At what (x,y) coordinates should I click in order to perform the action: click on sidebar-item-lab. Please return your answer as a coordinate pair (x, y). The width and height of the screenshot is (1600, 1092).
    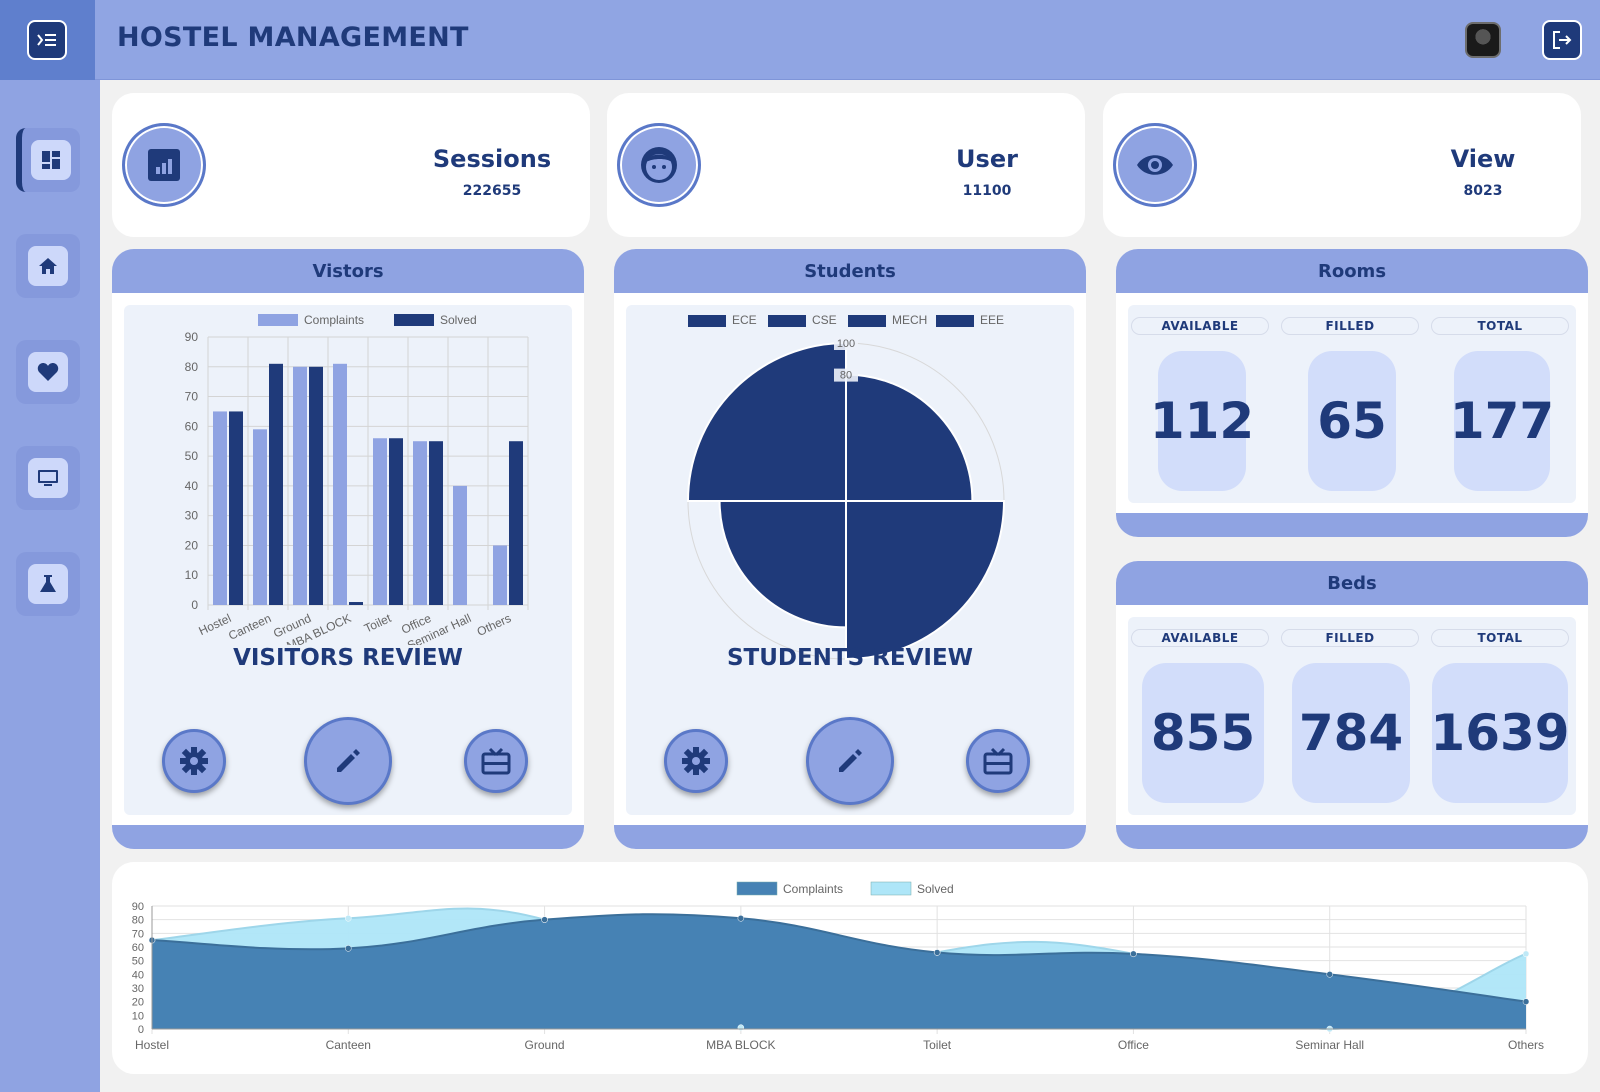
    Looking at the image, I should click on (48, 584).